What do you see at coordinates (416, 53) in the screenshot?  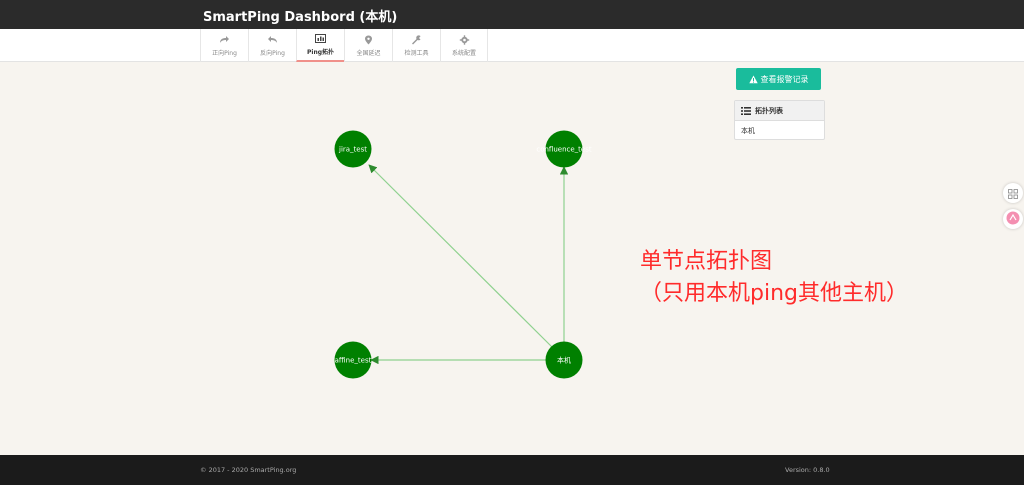 I see `tab-label: 检测工具` at bounding box center [416, 53].